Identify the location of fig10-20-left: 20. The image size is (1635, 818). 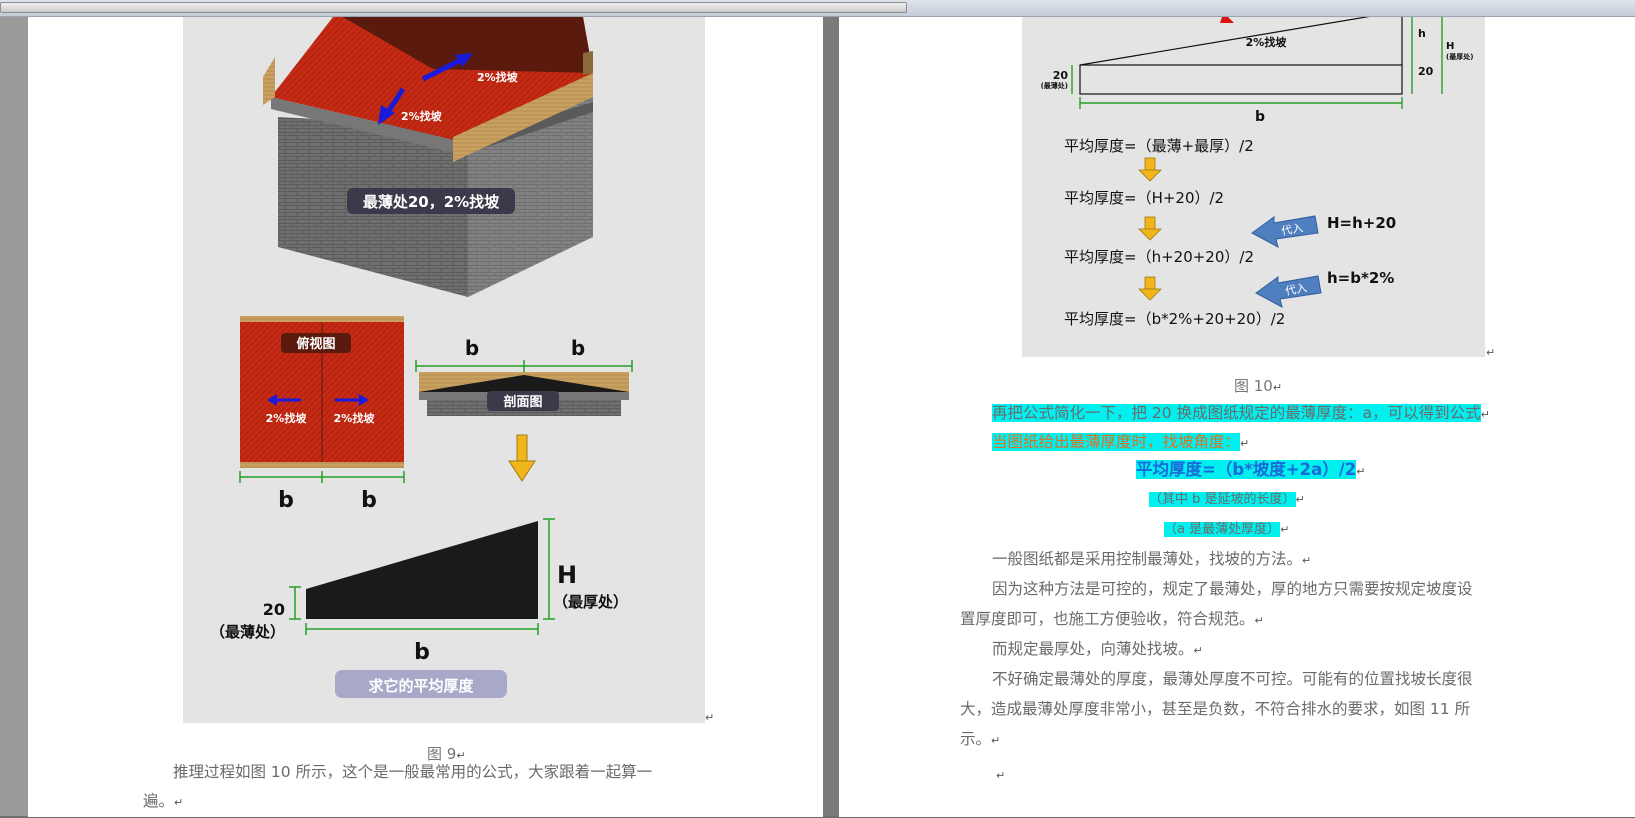
(1061, 75).